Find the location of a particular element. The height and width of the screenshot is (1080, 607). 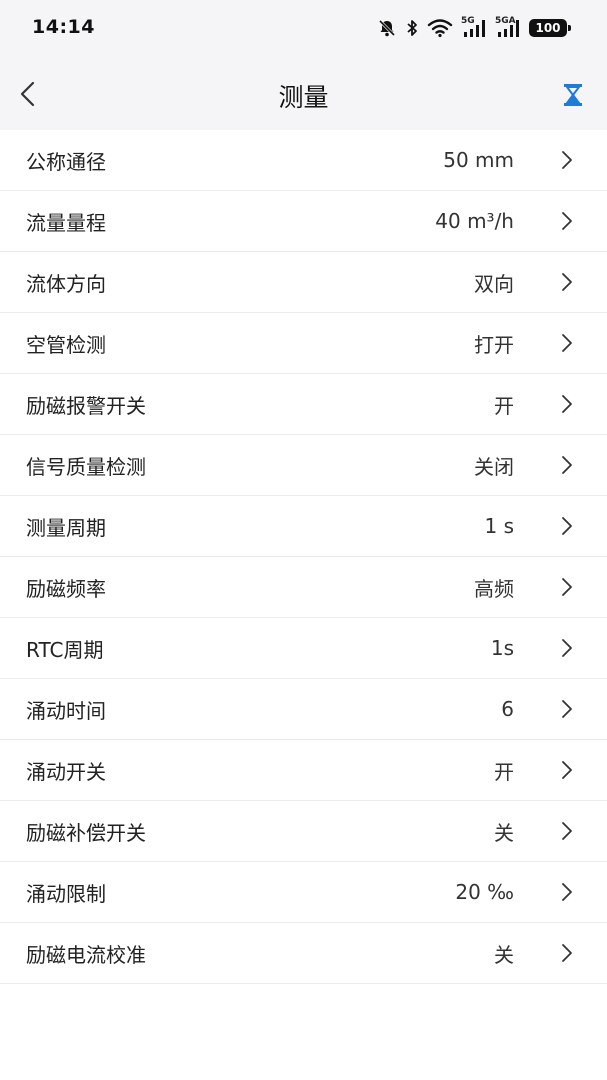

item-value: 关闭 is located at coordinates (494, 466).